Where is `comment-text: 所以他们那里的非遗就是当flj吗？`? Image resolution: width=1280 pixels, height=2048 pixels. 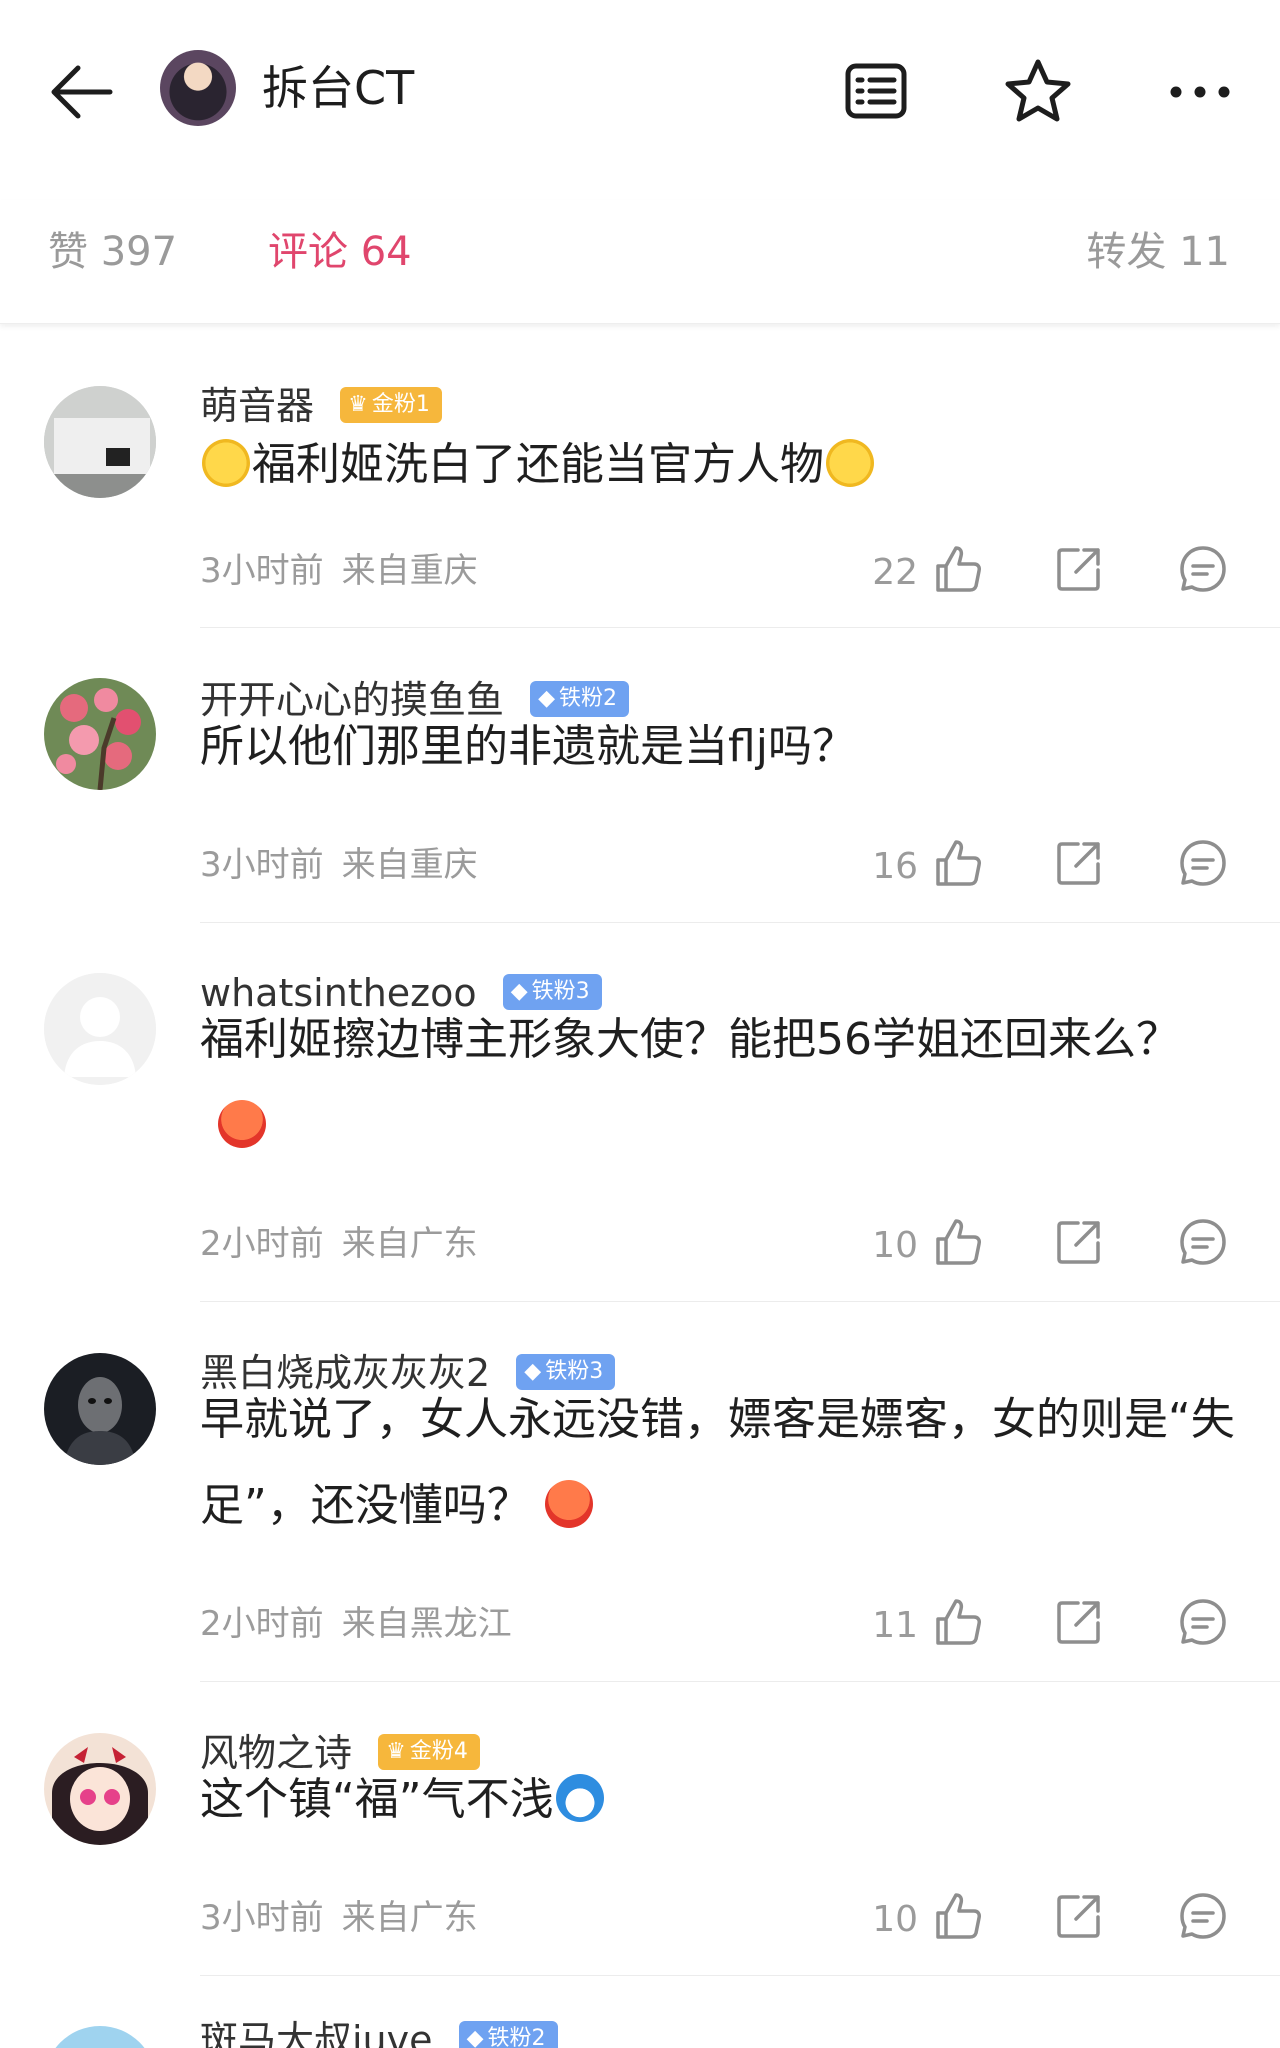 comment-text: 所以他们那里的非遗就是当flj吗？ is located at coordinates (720, 747).